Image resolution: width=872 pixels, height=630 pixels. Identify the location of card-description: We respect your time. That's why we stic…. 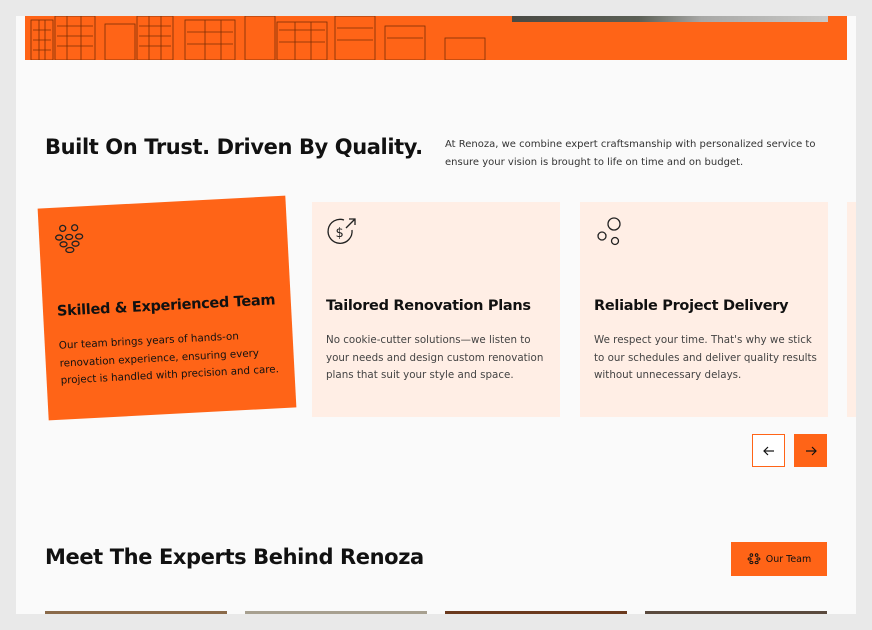
(705, 357).